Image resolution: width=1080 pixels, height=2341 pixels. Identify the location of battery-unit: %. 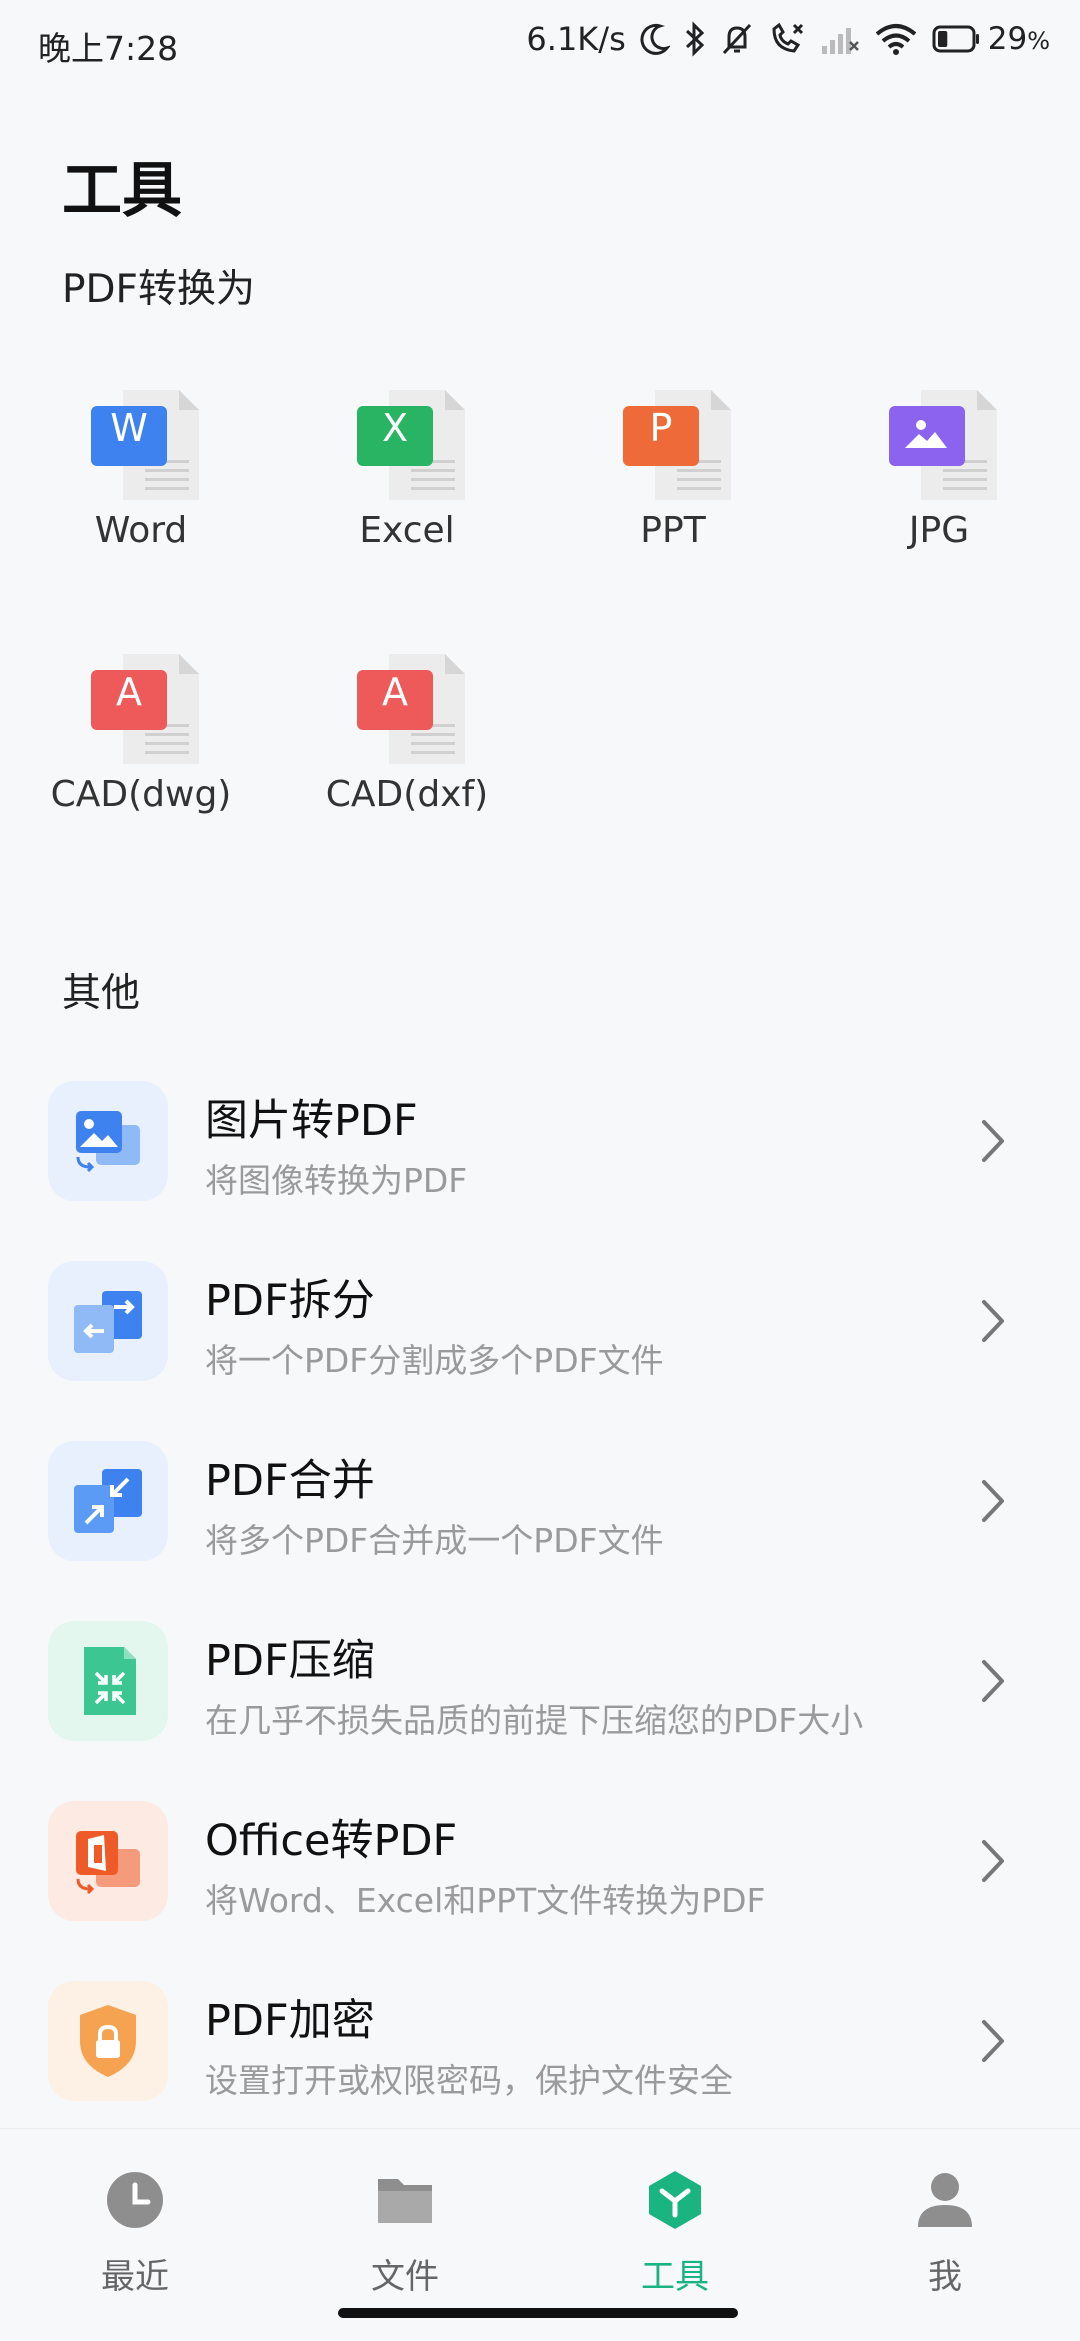
(1038, 41).